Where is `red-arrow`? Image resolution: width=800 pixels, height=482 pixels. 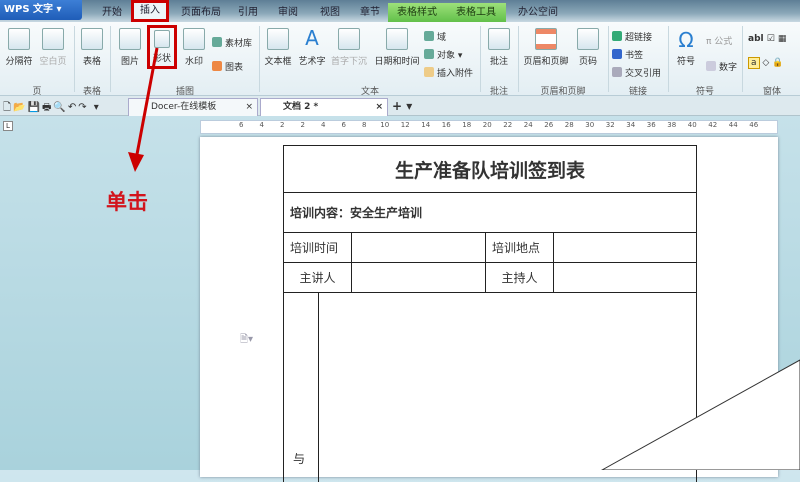
red-arrow is located at coordinates (146, 106).